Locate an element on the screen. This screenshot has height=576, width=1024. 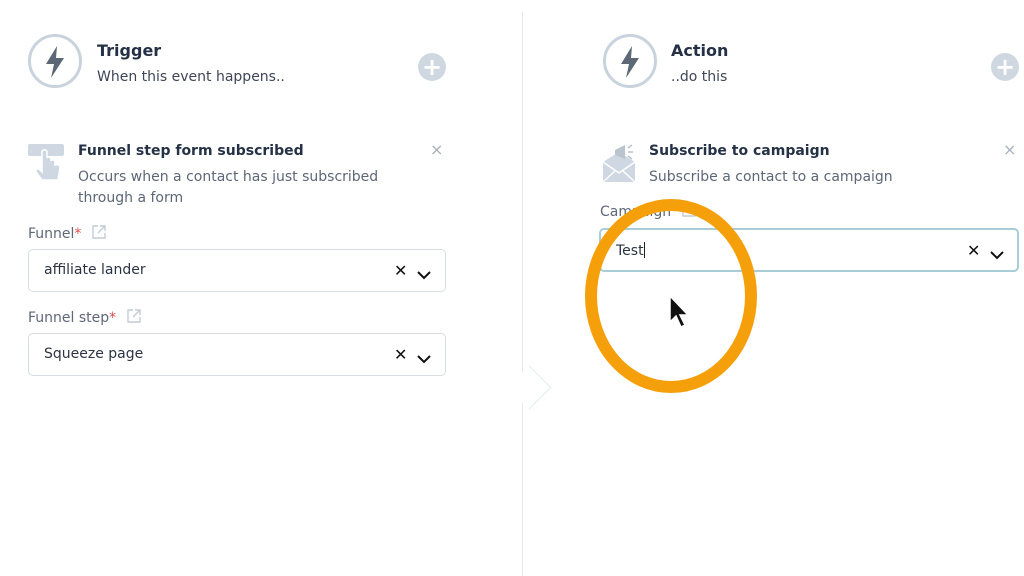
funnel-label-text: Funnel is located at coordinates (51, 234).